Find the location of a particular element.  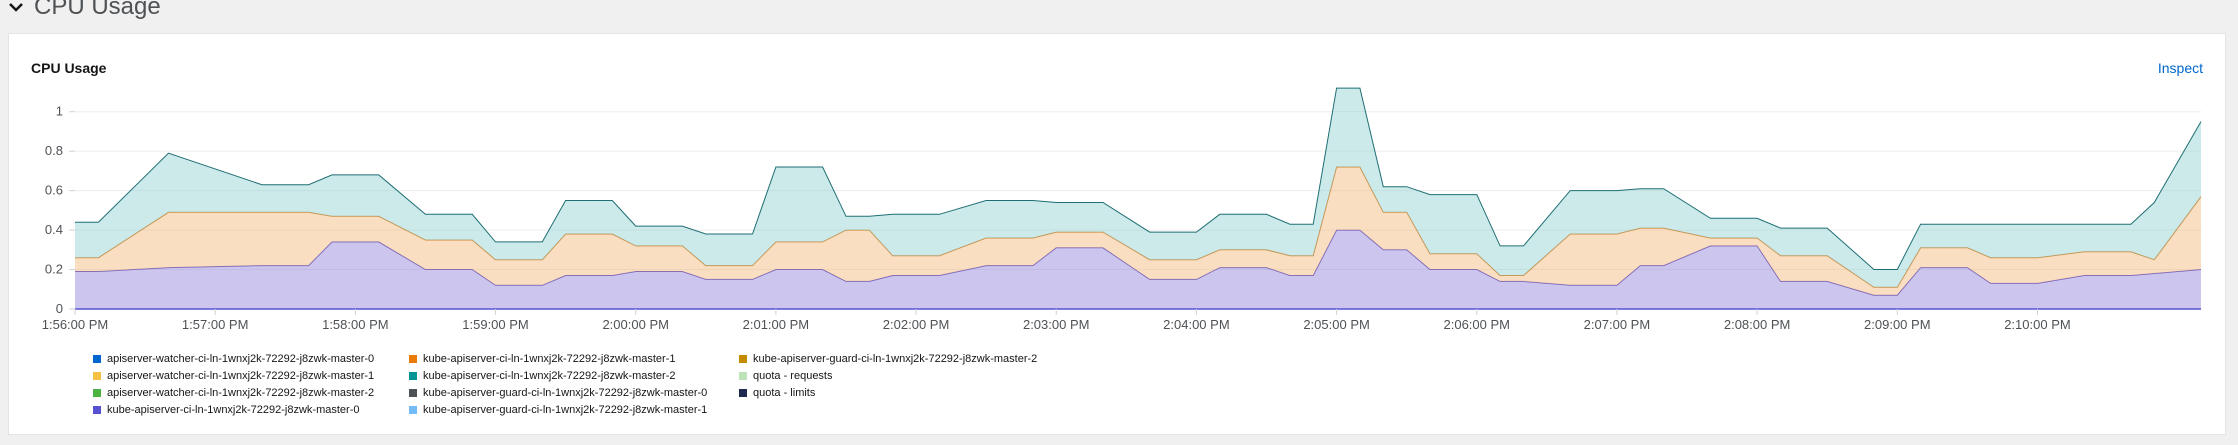

x-tick-label: 2:10:00 PM is located at coordinates (2037, 324).